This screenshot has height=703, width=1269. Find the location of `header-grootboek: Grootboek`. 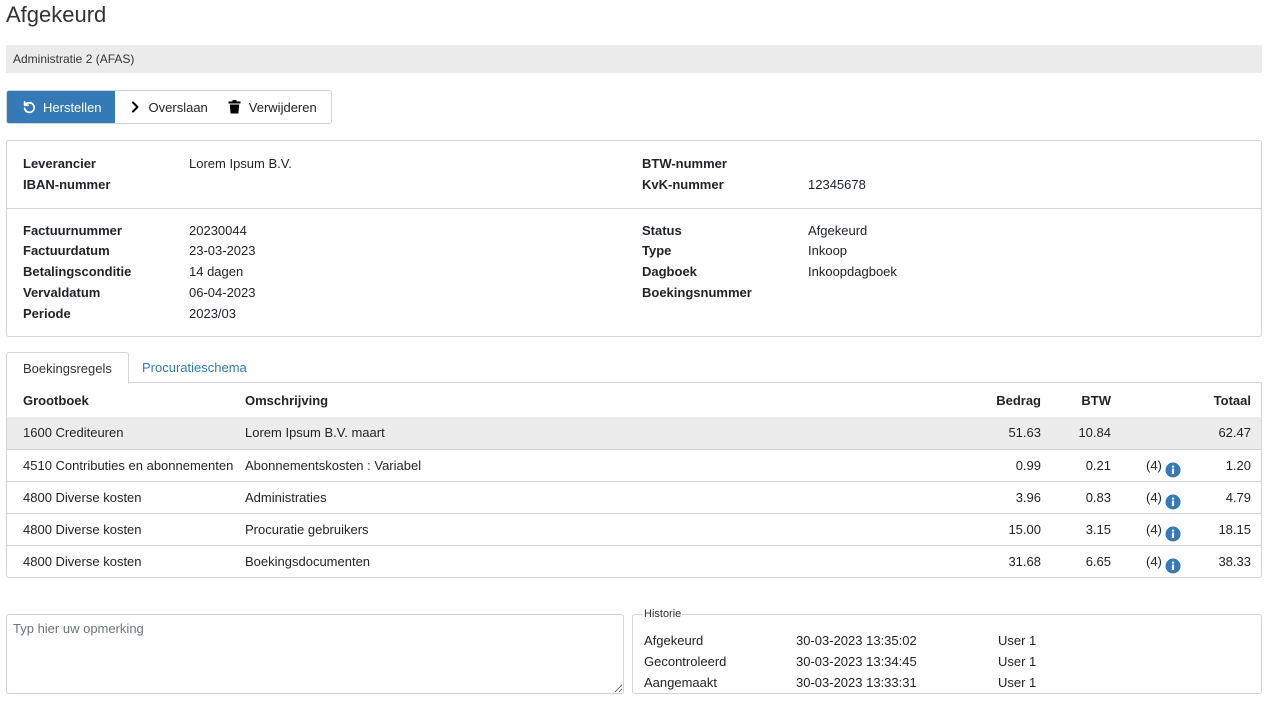

header-grootboek: Grootboek is located at coordinates (56, 400).